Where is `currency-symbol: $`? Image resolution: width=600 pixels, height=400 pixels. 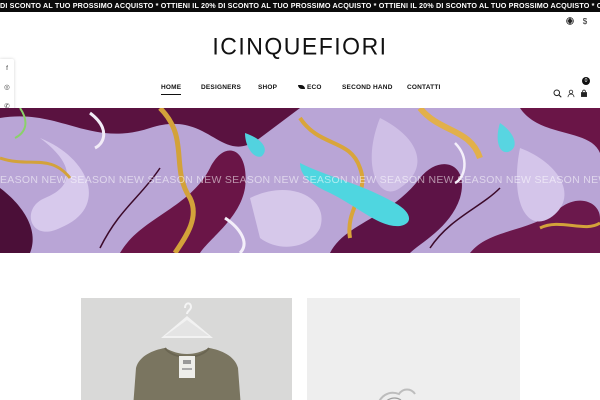
currency-symbol: $ is located at coordinates (585, 21).